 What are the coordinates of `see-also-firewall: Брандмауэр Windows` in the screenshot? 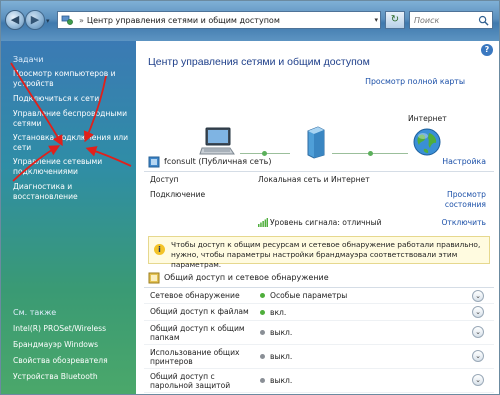 It's located at (72, 345).